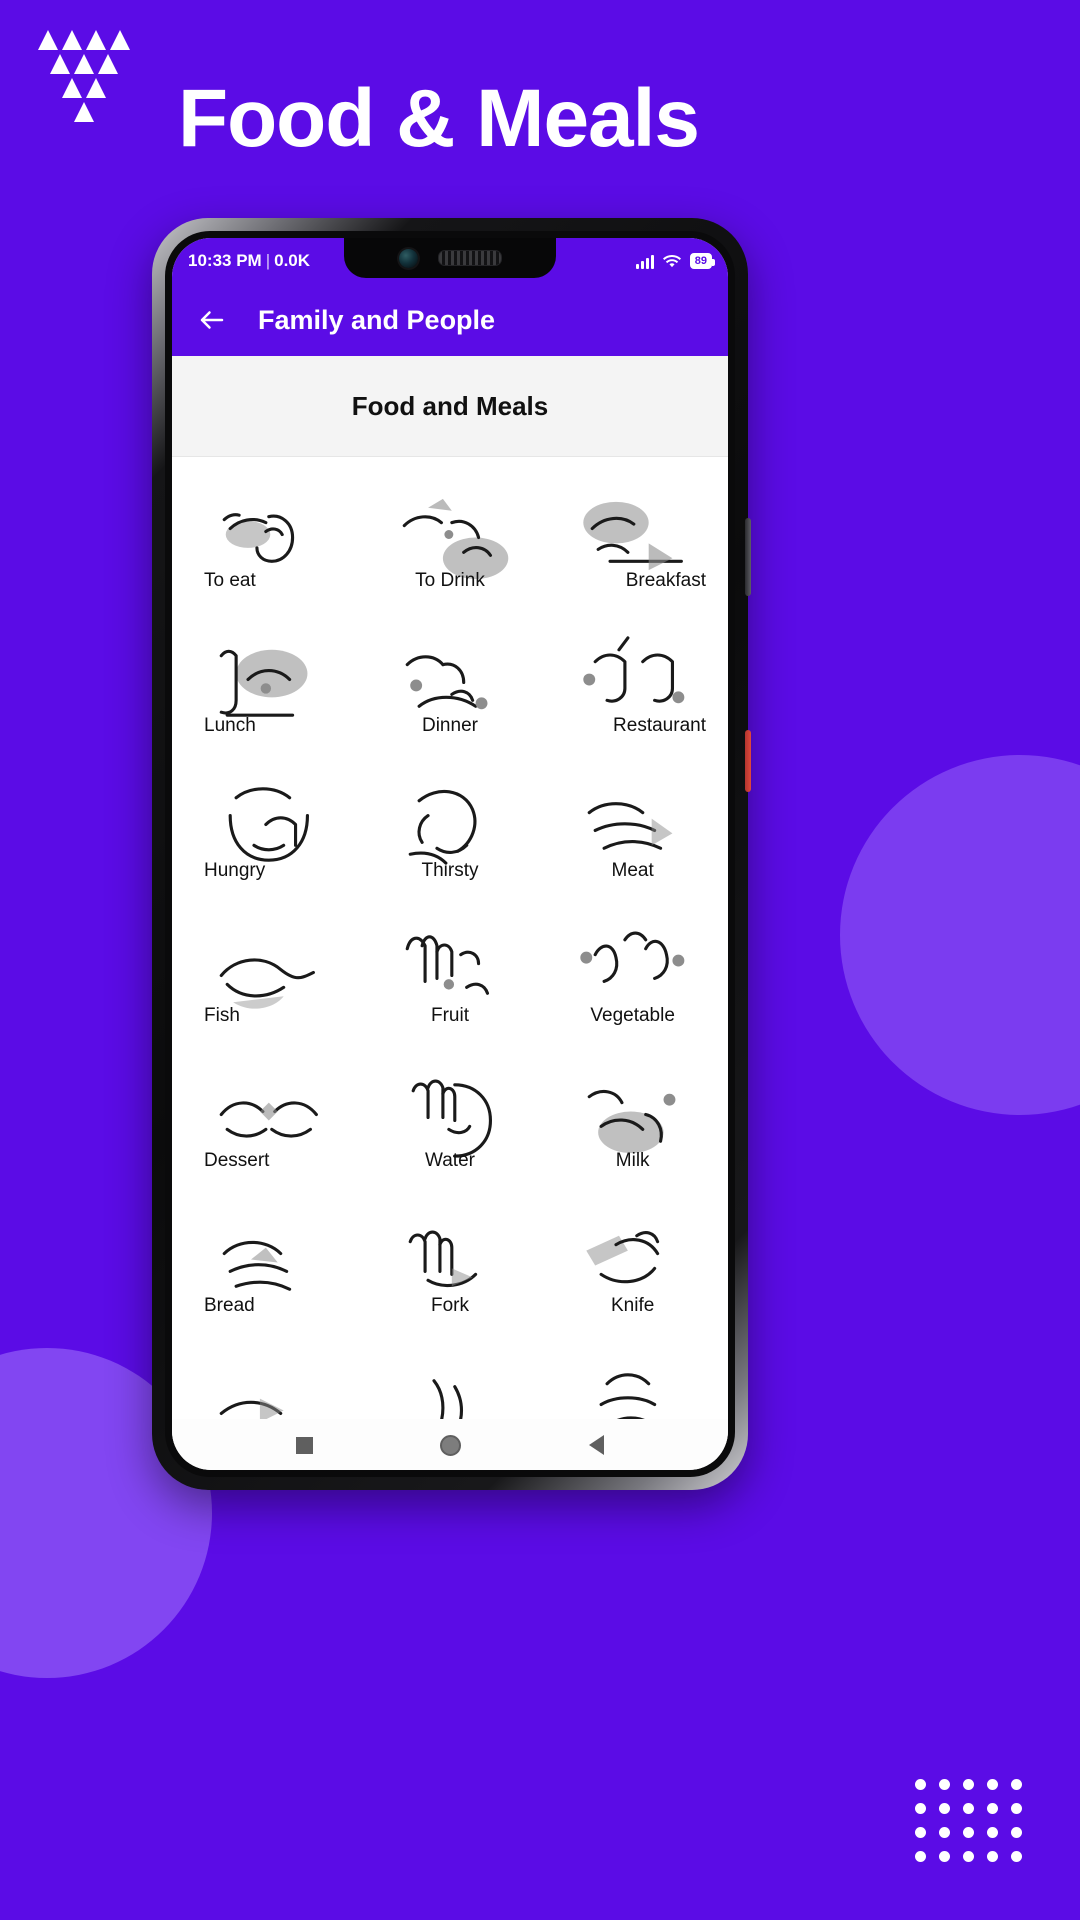  I want to click on sign-grid-item: Vegetable, so click(632, 970).